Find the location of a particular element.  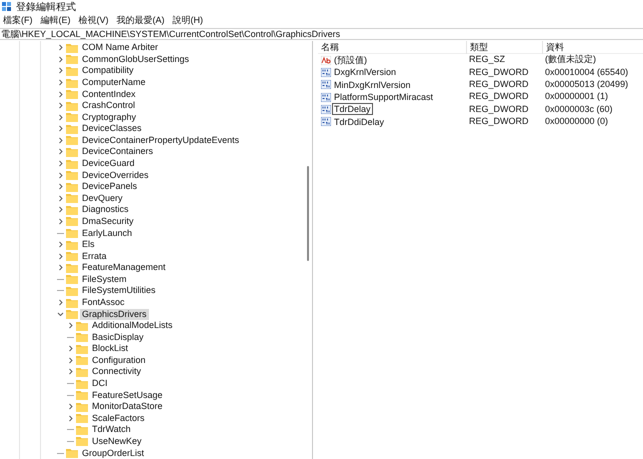

tree-item: BlockList is located at coordinates (110, 348).